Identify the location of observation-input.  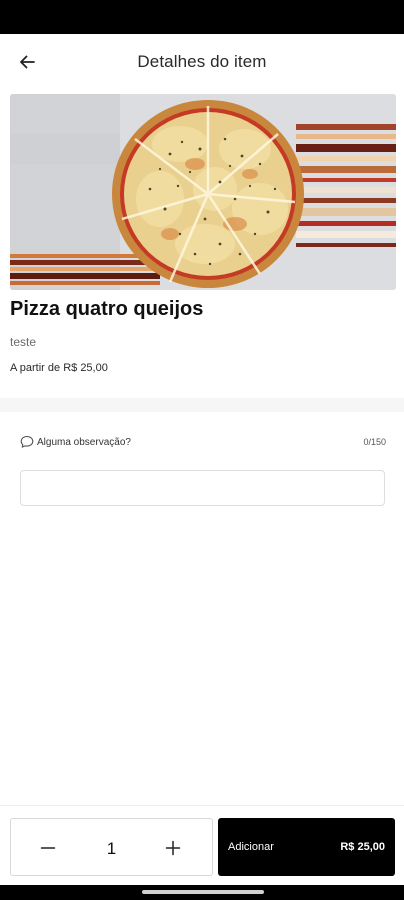
(202, 488).